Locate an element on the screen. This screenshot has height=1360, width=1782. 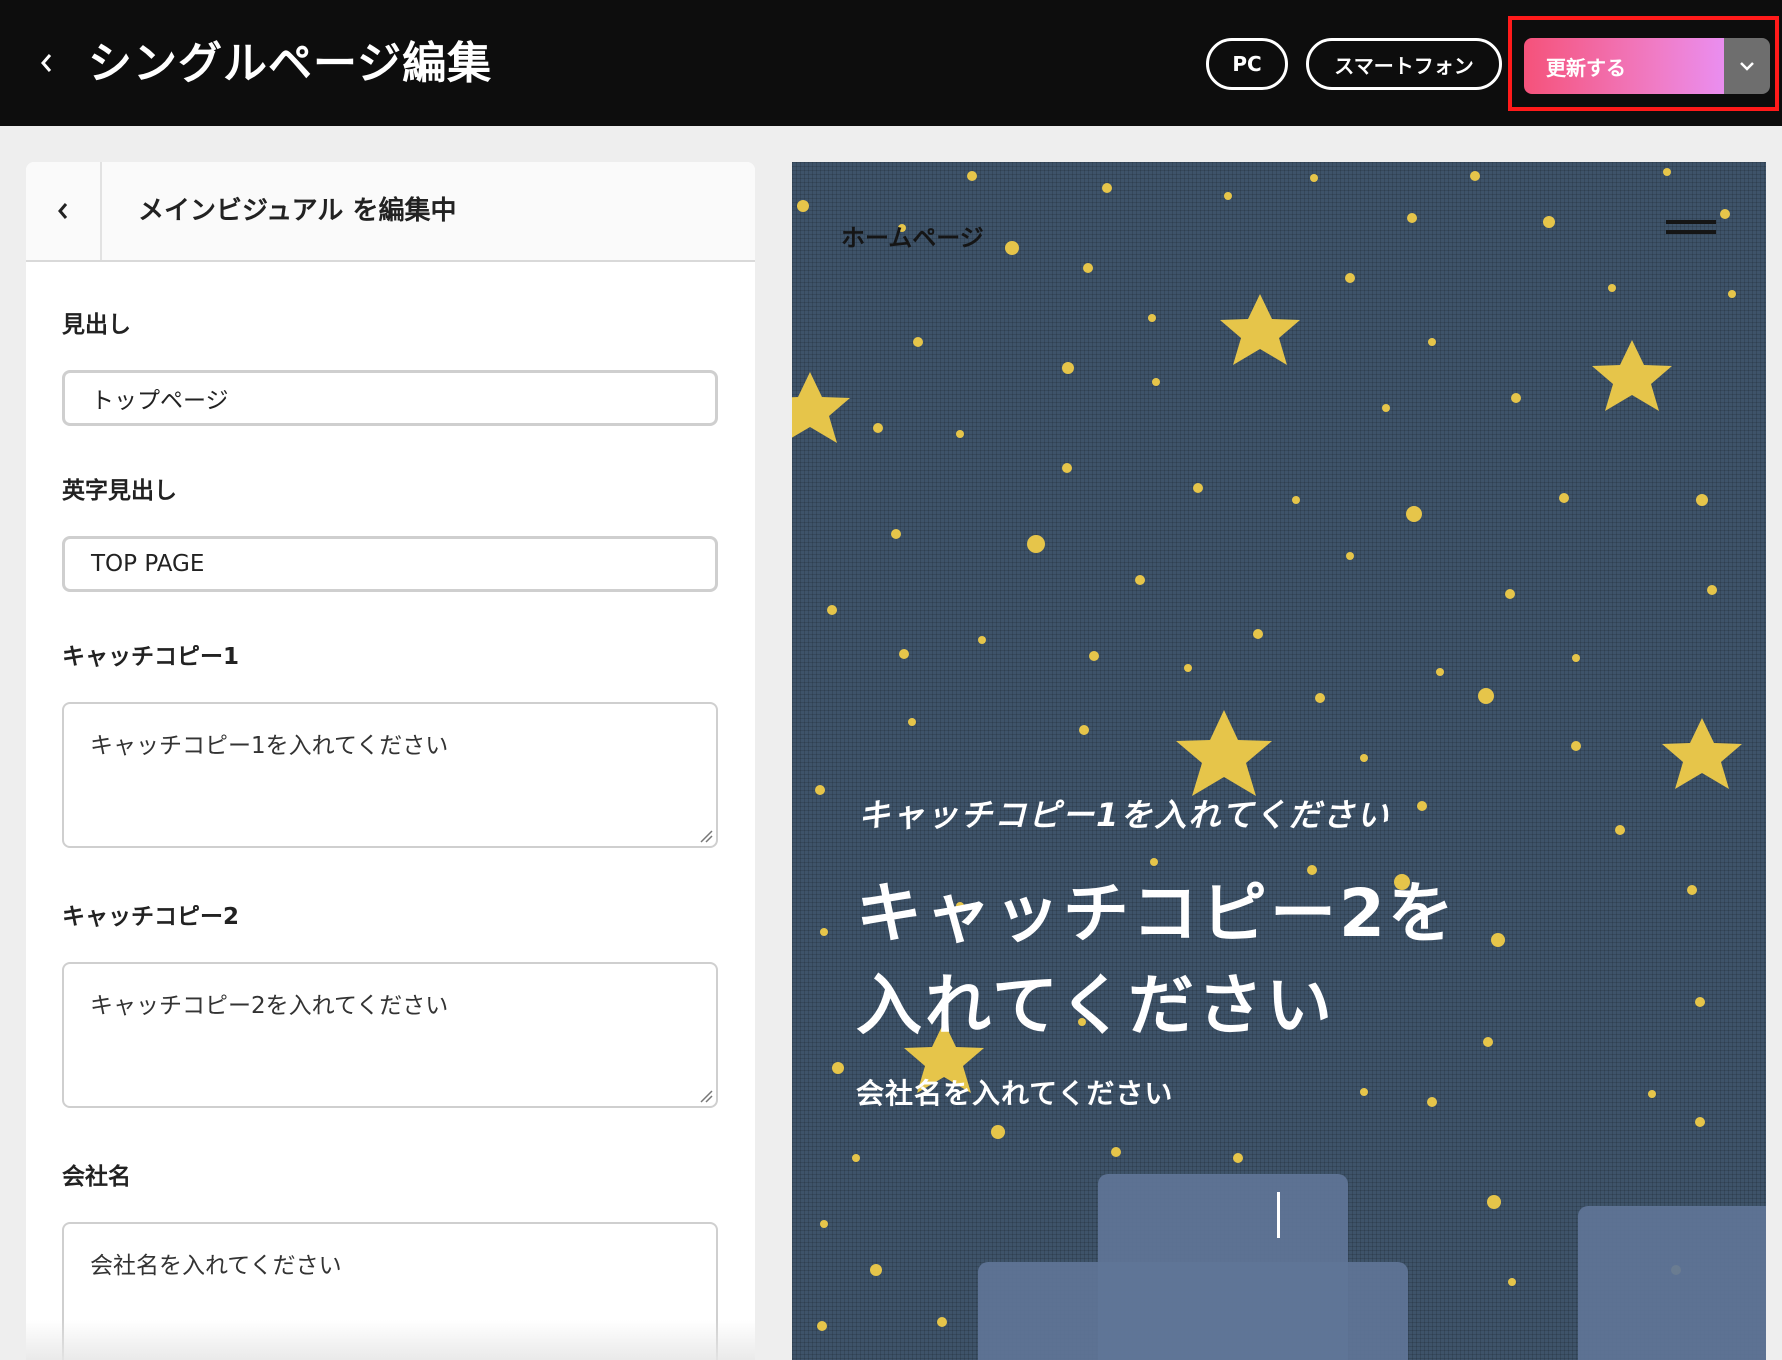
pc-view-button: PC is located at coordinates (1247, 64).